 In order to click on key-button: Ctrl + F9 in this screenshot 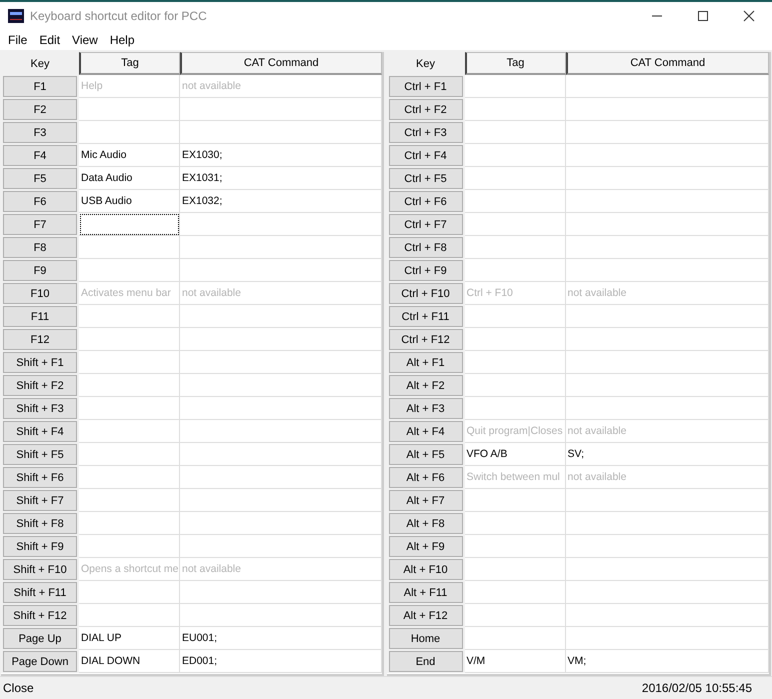, I will do `click(425, 270)`.